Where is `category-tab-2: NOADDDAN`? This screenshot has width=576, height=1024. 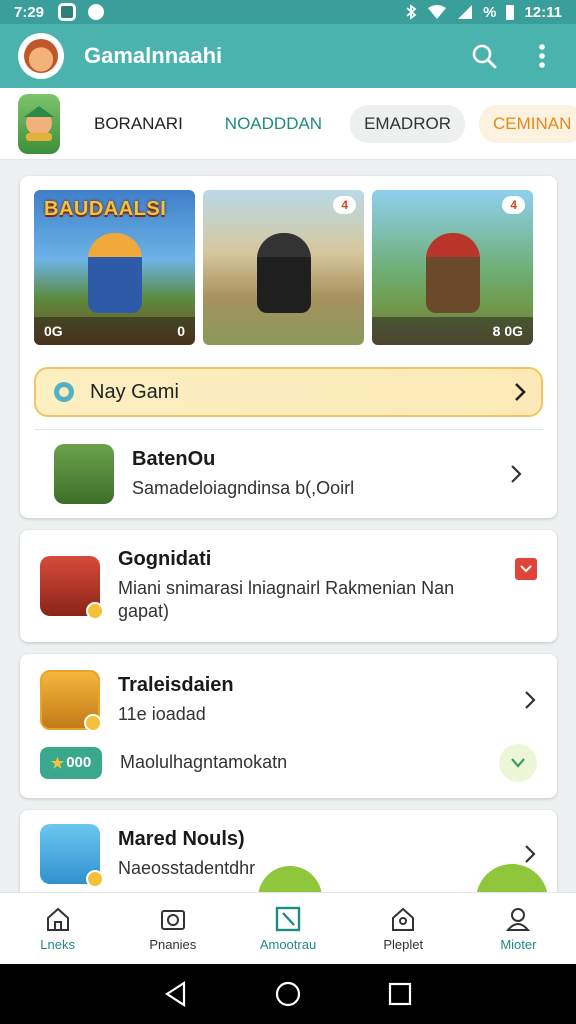 category-tab-2: NOADDDAN is located at coordinates (273, 124).